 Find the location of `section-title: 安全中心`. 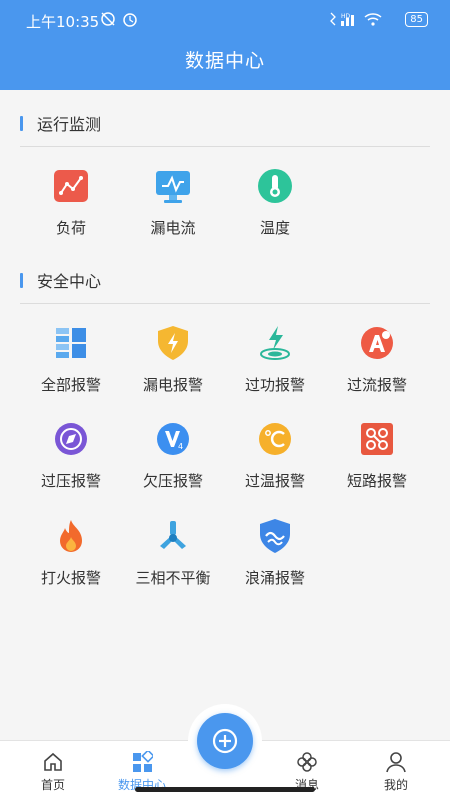

section-title: 安全中心 is located at coordinates (69, 281).